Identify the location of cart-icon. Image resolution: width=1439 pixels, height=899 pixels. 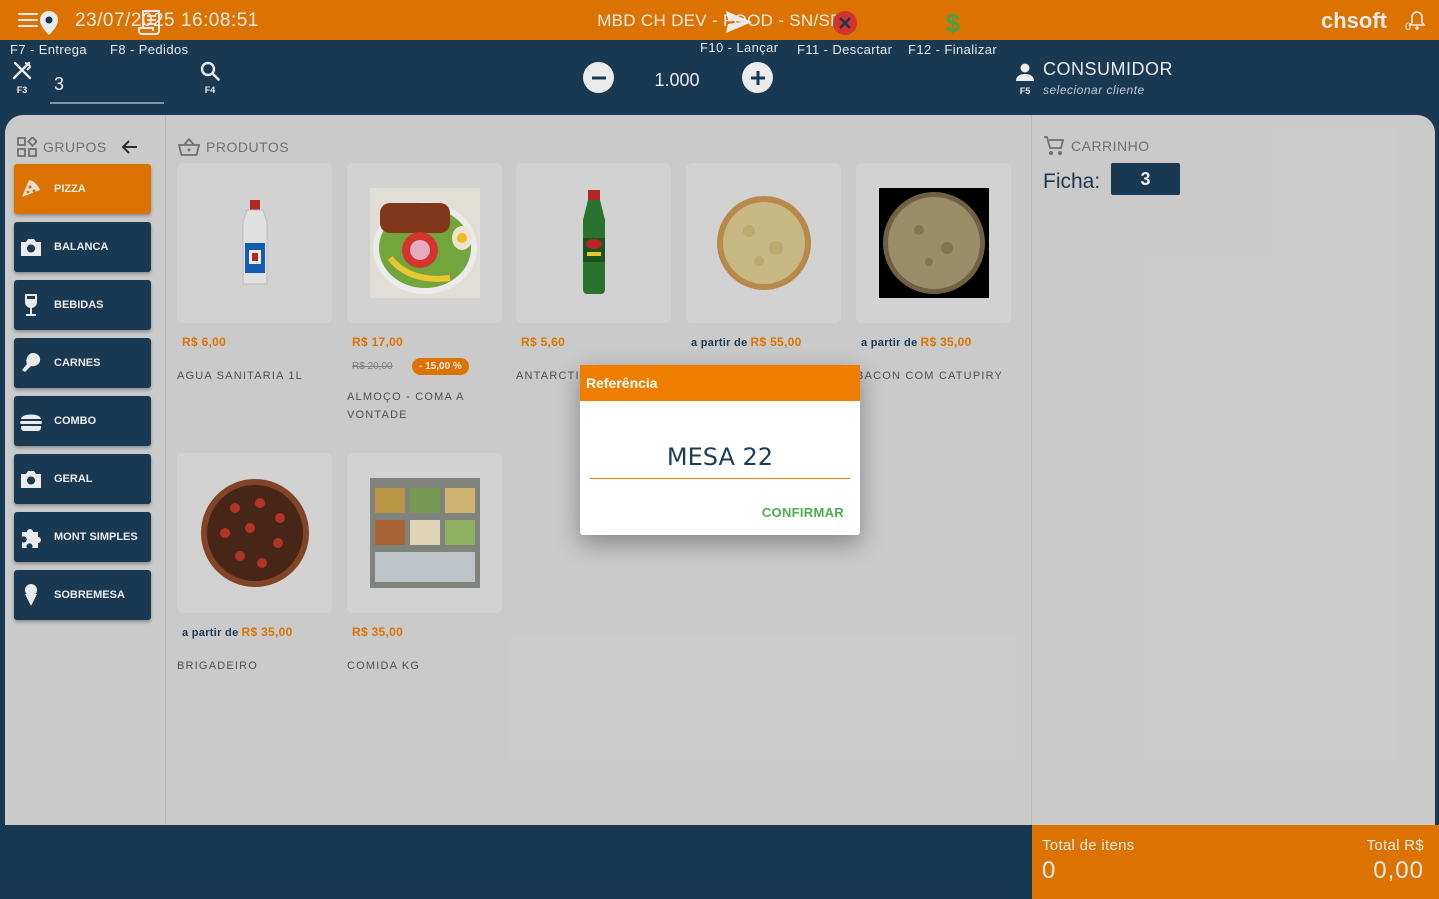
(1054, 145).